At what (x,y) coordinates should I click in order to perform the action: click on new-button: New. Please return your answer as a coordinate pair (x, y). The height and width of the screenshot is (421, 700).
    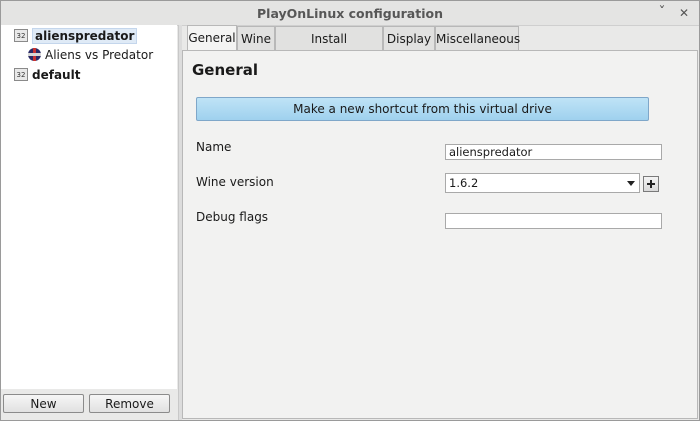
    Looking at the image, I should click on (43, 403).